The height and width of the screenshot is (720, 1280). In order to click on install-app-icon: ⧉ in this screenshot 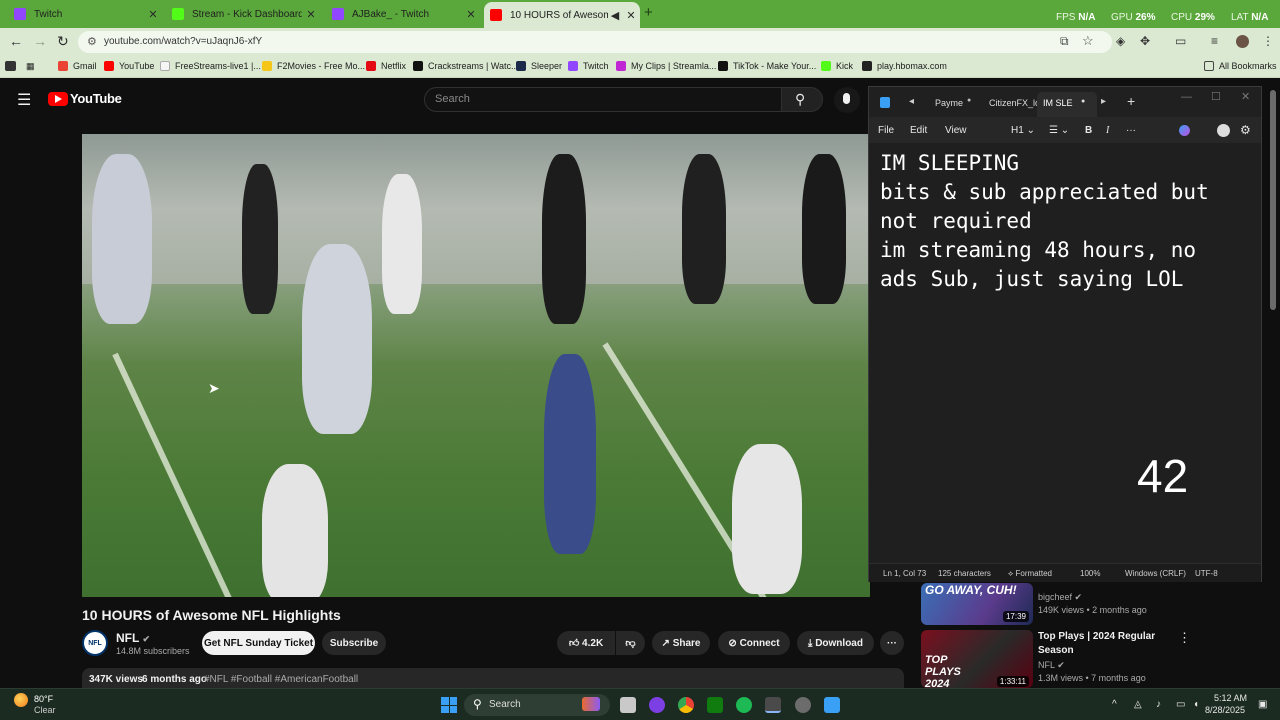, I will do `click(1064, 41)`.